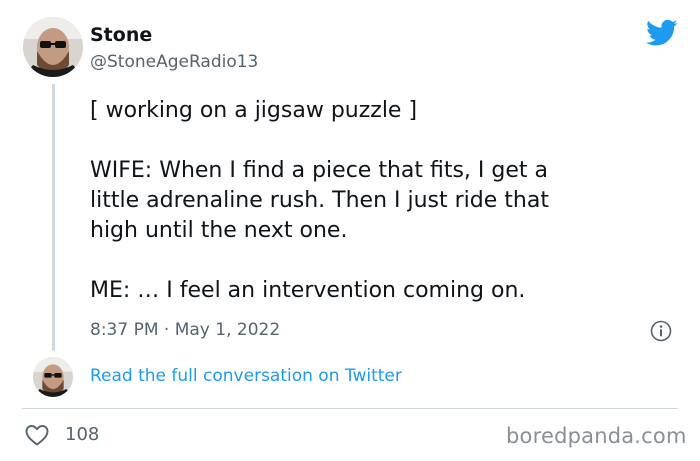 This screenshot has width=700, height=461. I want to click on like-count: 108, so click(82, 434).